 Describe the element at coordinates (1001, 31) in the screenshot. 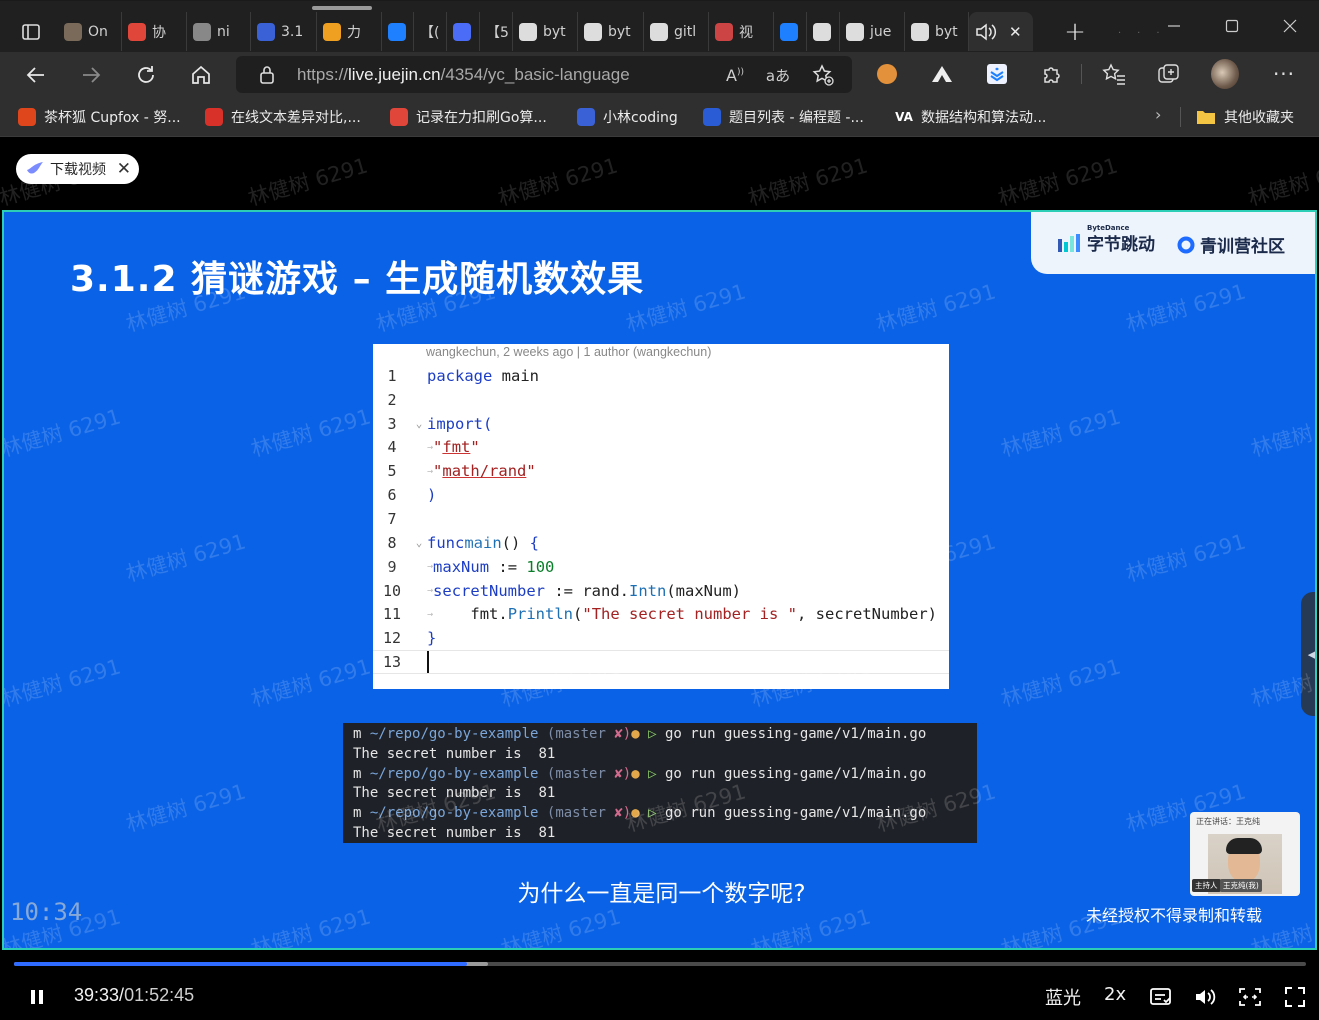

I see `active-tab: ✕` at that location.